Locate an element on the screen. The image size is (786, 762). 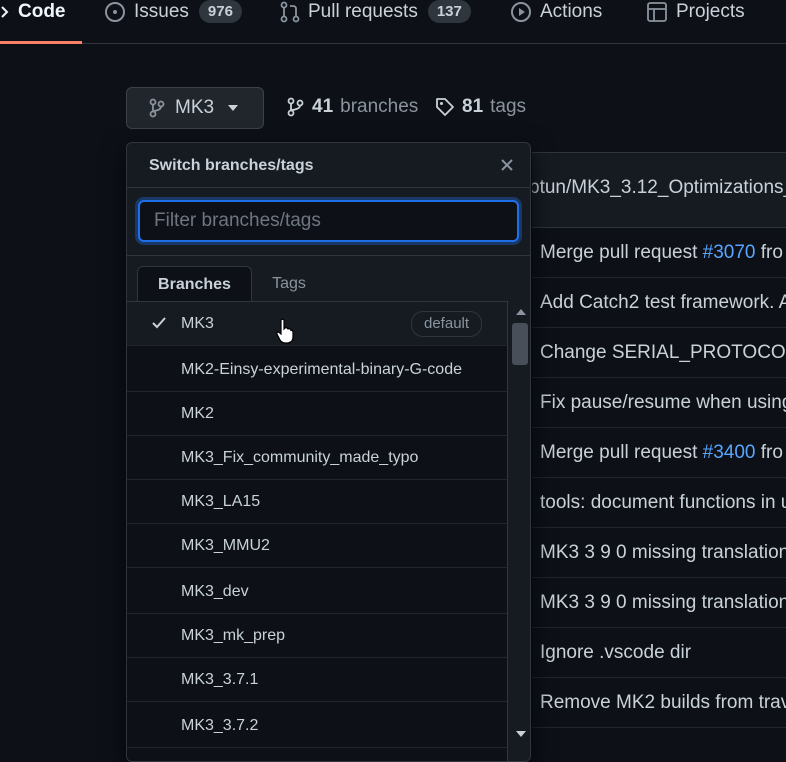
commit-row: Remove MK2 builds from trav is located at coordinates (659, 703).